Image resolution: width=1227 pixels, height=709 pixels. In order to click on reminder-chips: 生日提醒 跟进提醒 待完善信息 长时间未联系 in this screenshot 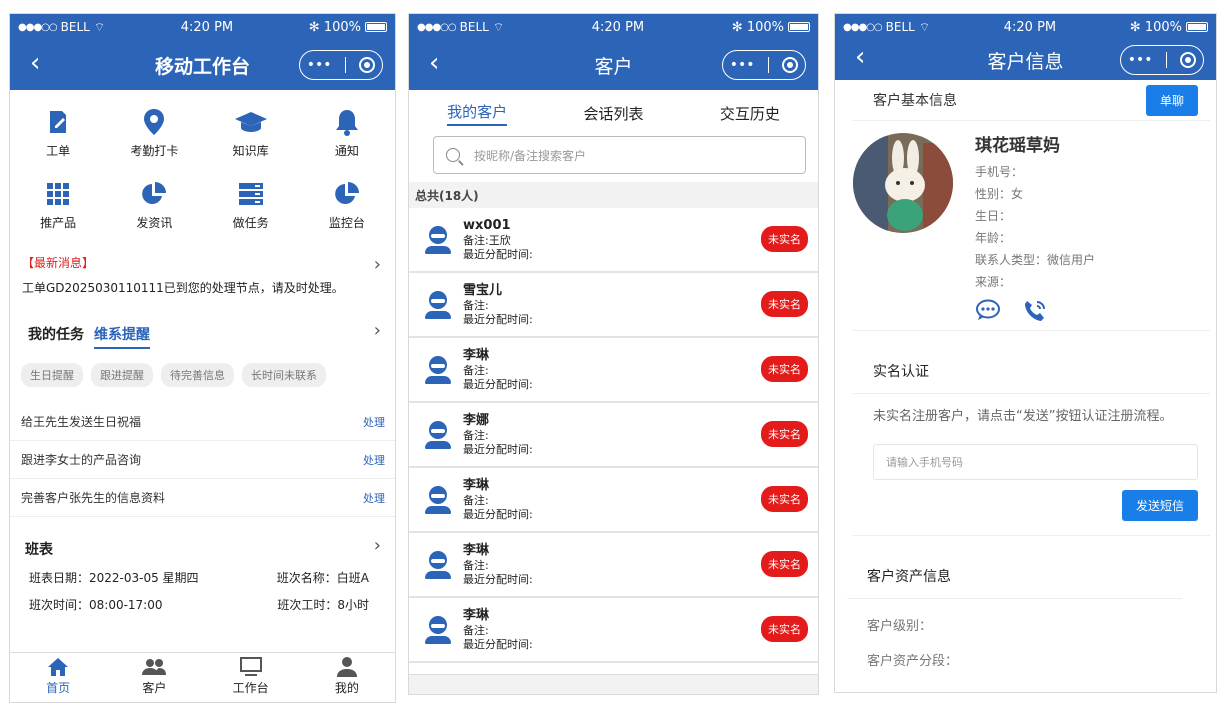, I will do `click(202, 375)`.